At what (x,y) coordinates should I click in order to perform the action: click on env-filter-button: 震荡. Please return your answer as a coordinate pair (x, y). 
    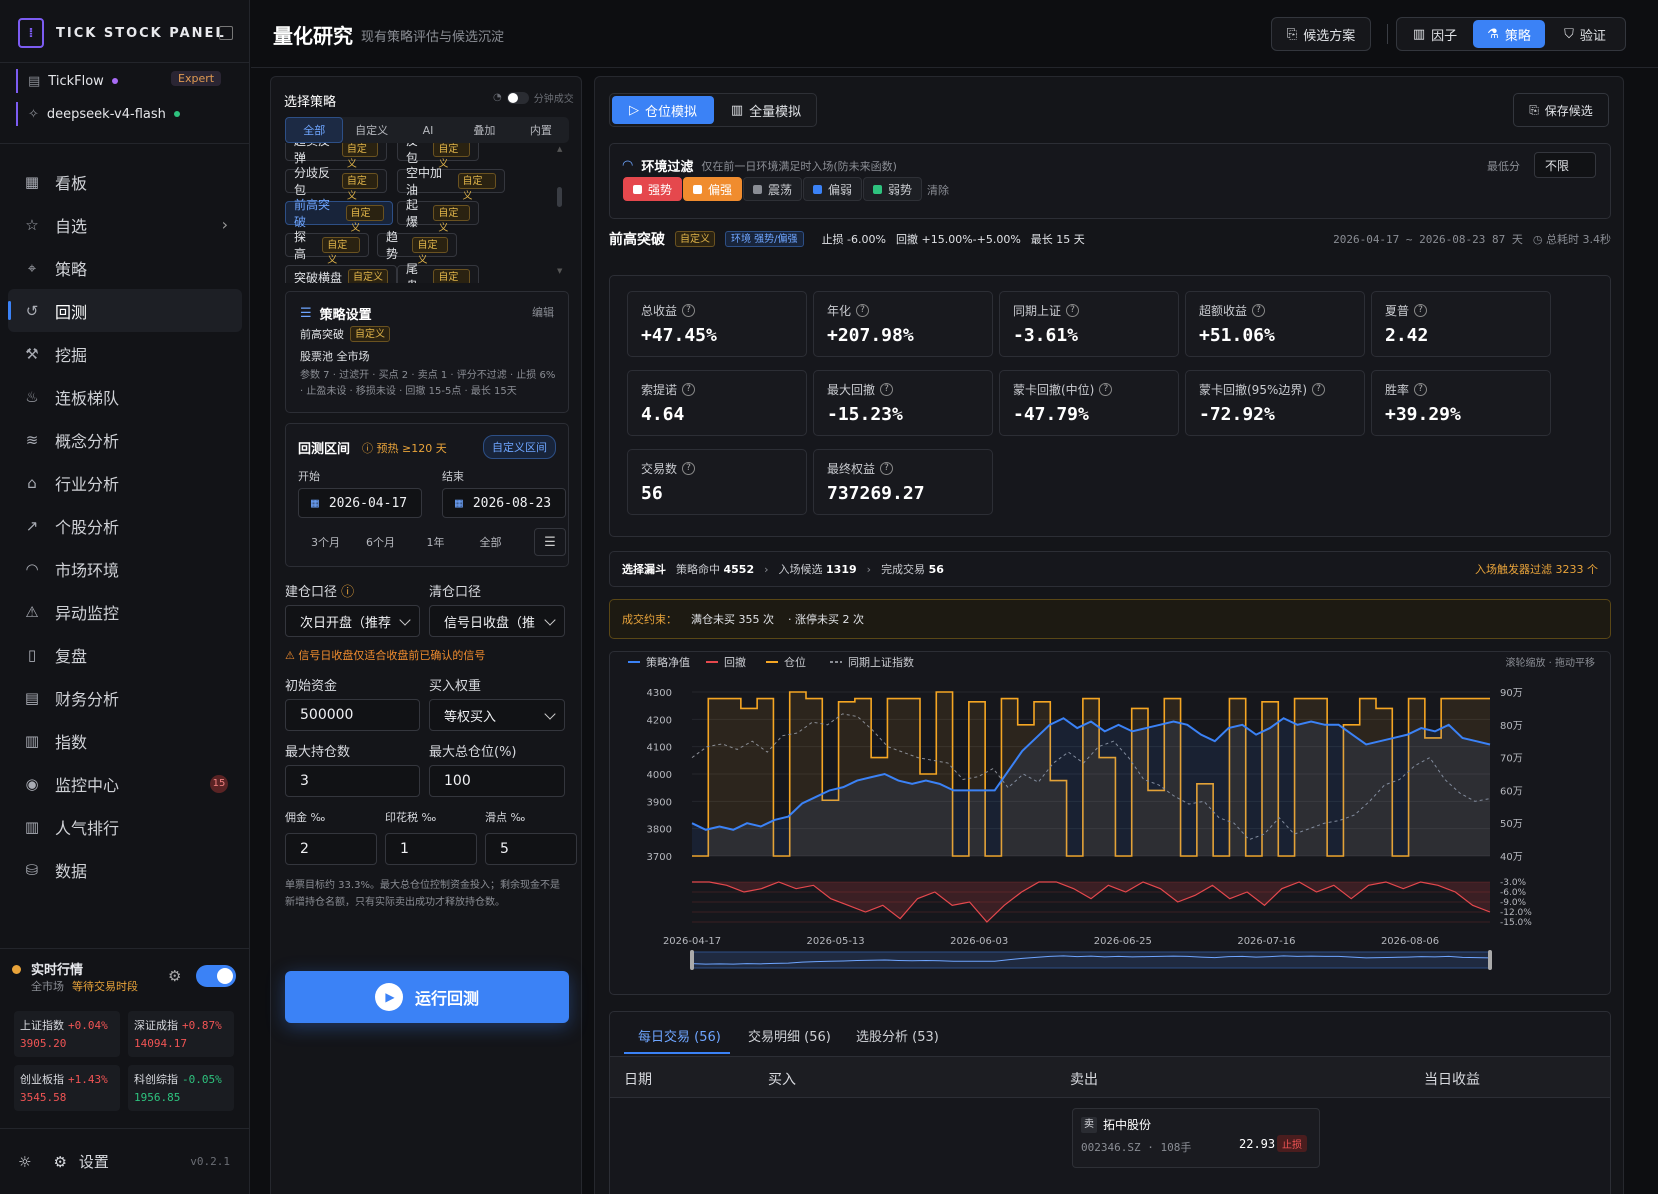
    Looking at the image, I should click on (773, 189).